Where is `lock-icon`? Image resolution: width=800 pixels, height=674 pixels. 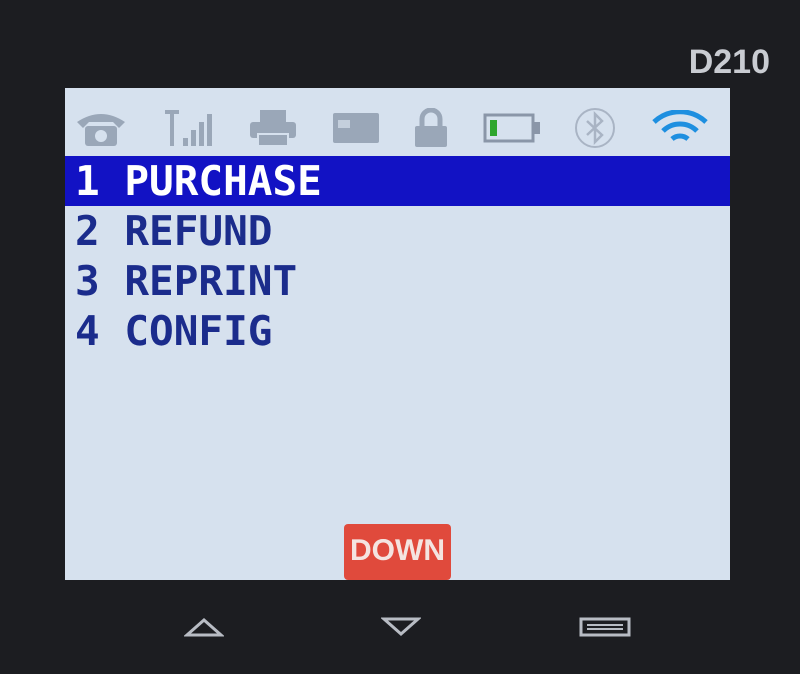
lock-icon is located at coordinates (431, 128).